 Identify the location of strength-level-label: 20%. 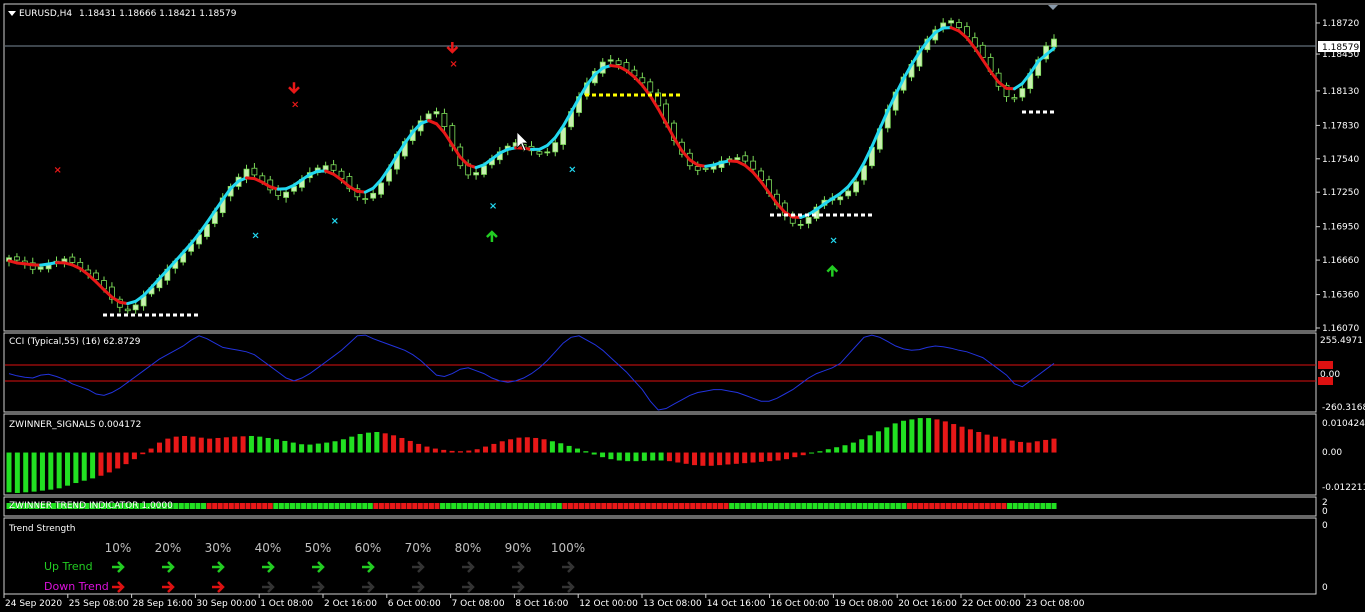
(168, 548).